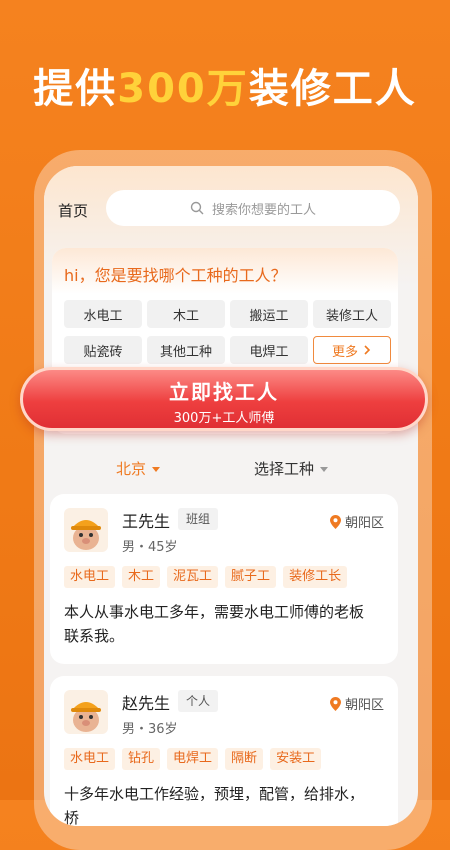 The image size is (450, 850). I want to click on skill-tag: 电焊工, so click(193, 759).